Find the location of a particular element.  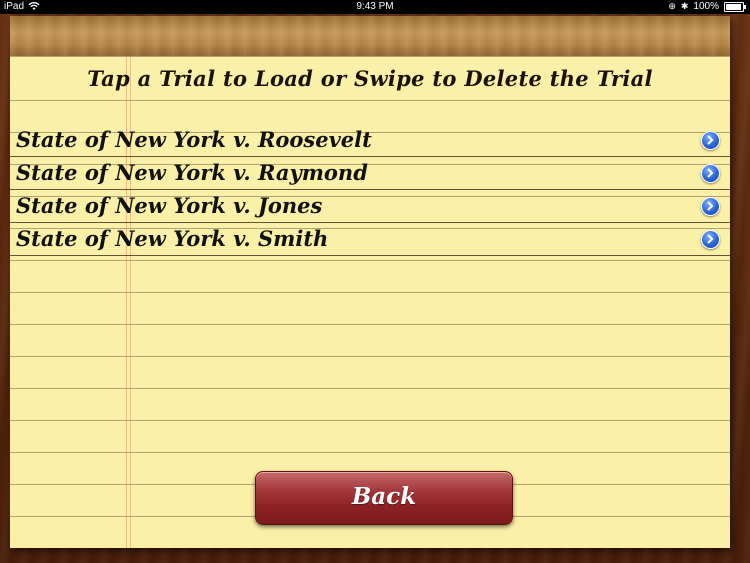

back-button: Back is located at coordinates (384, 498).